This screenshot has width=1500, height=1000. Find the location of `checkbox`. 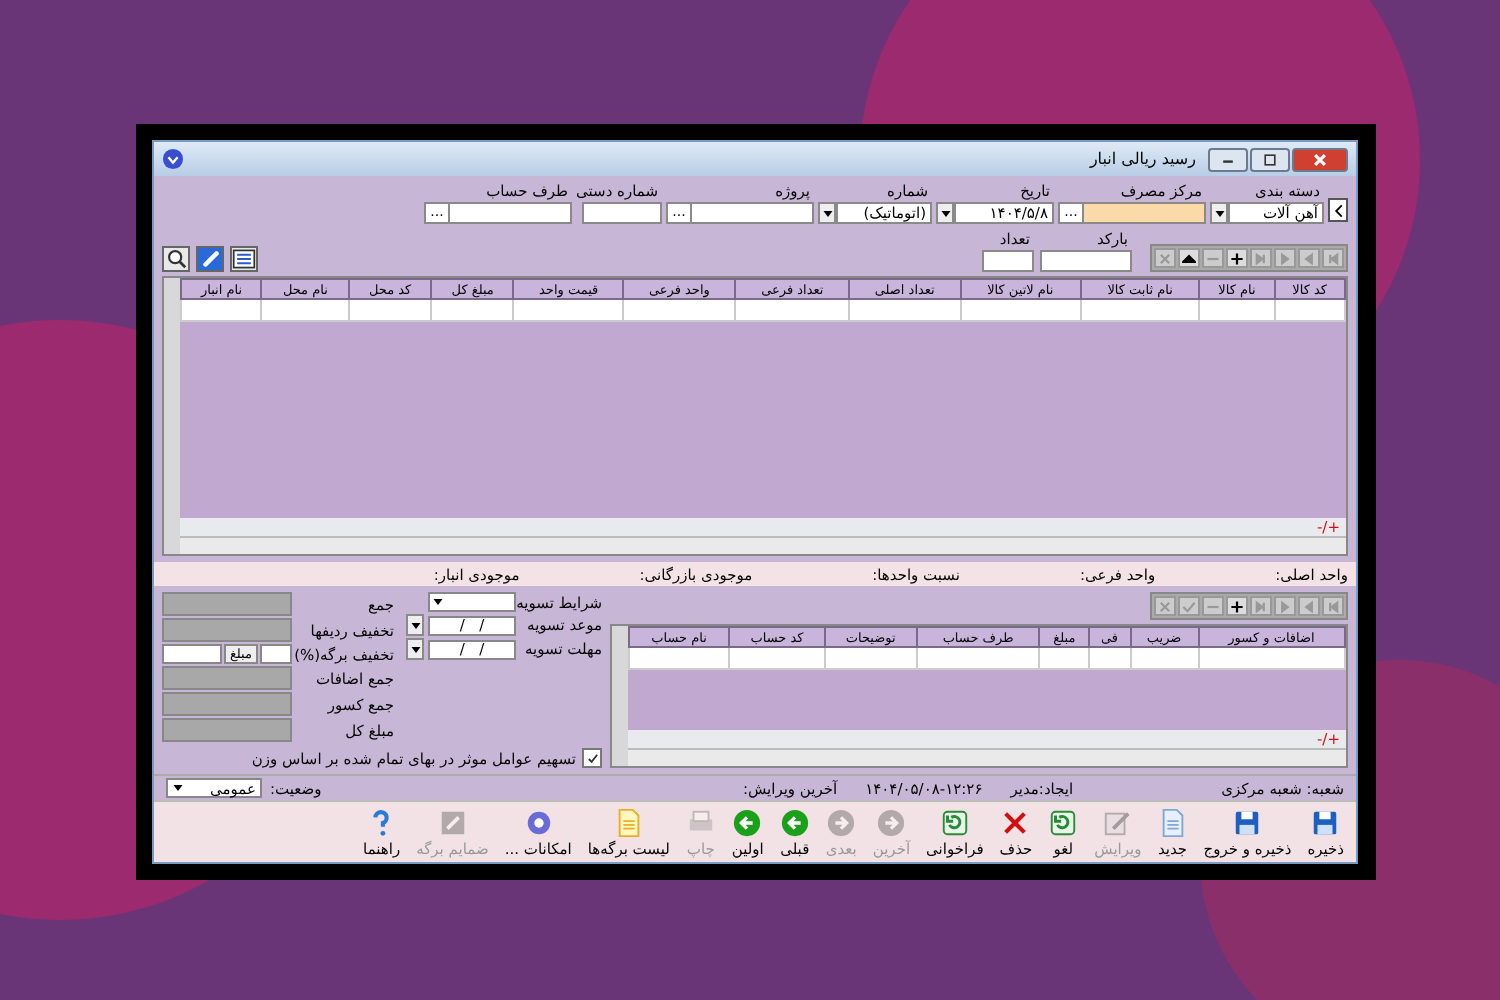

checkbox is located at coordinates (592, 758).